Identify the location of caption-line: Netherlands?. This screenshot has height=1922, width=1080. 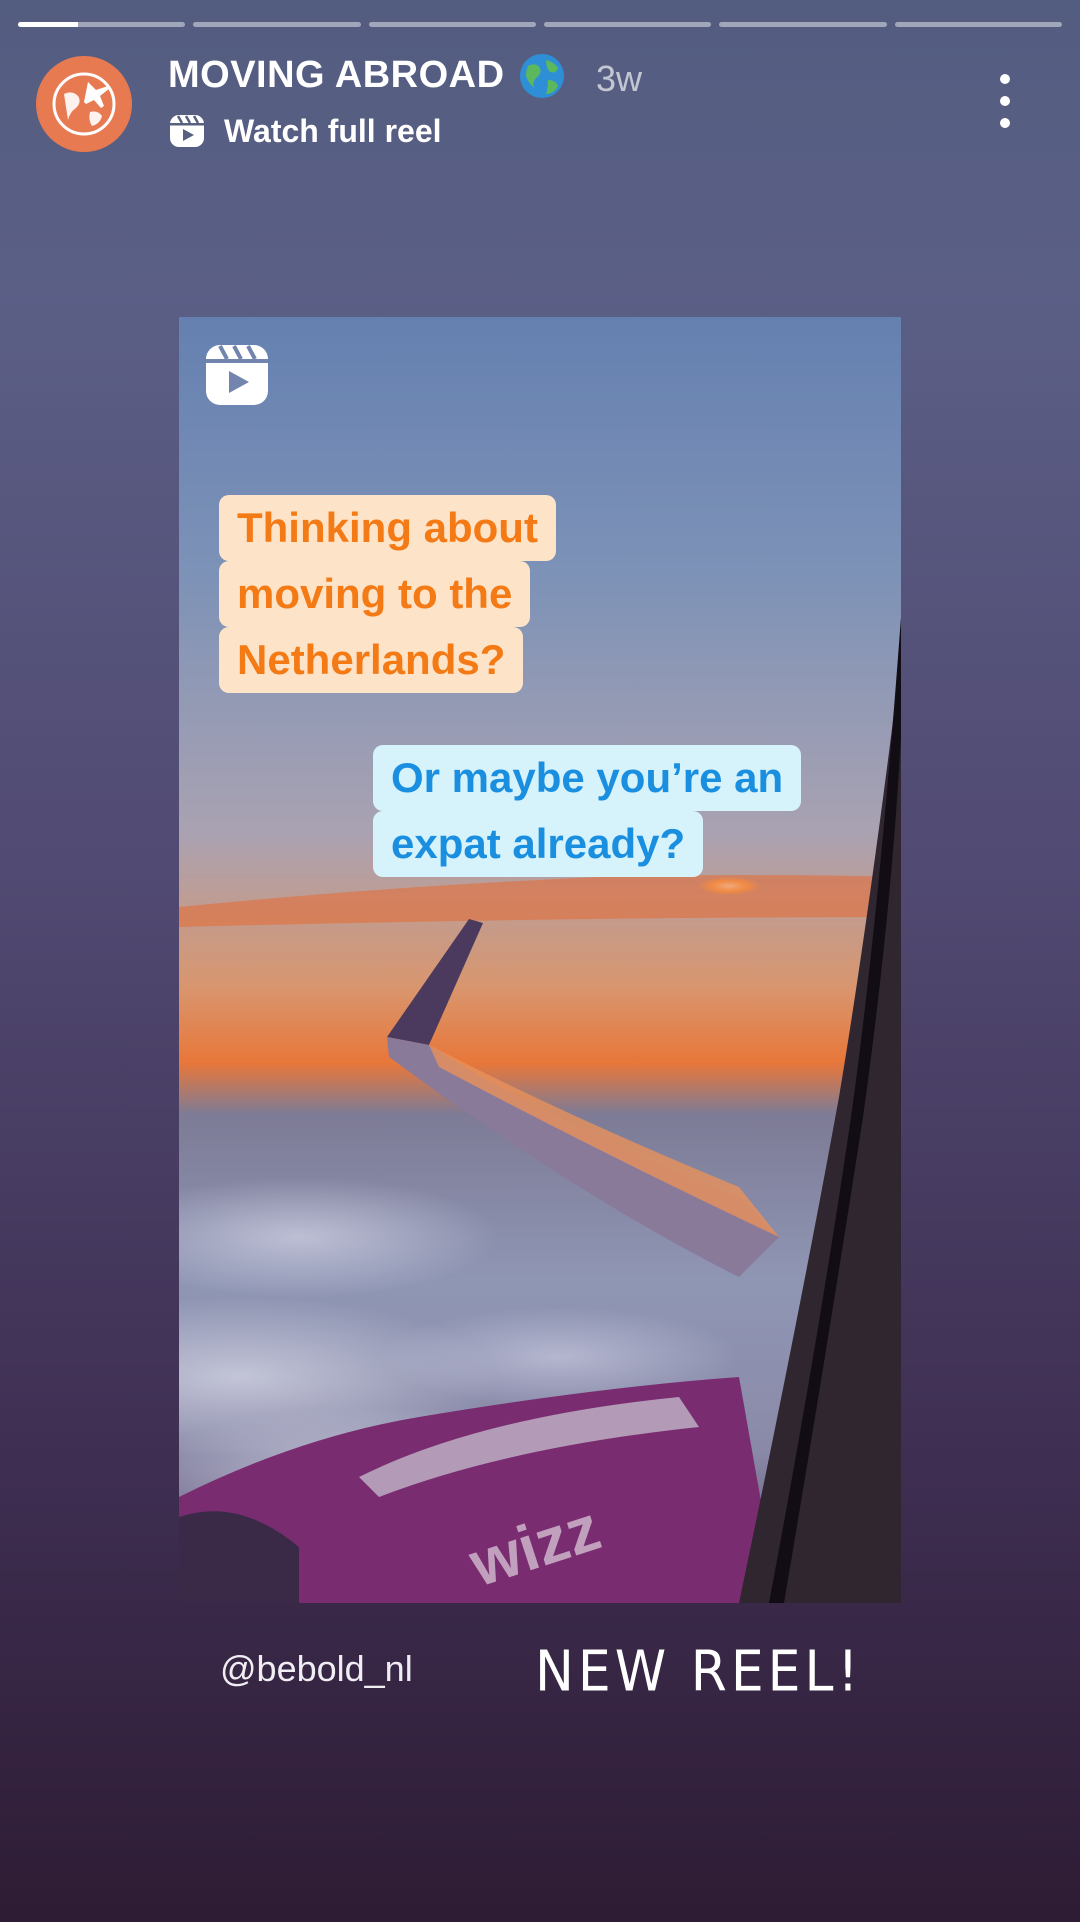
(371, 660).